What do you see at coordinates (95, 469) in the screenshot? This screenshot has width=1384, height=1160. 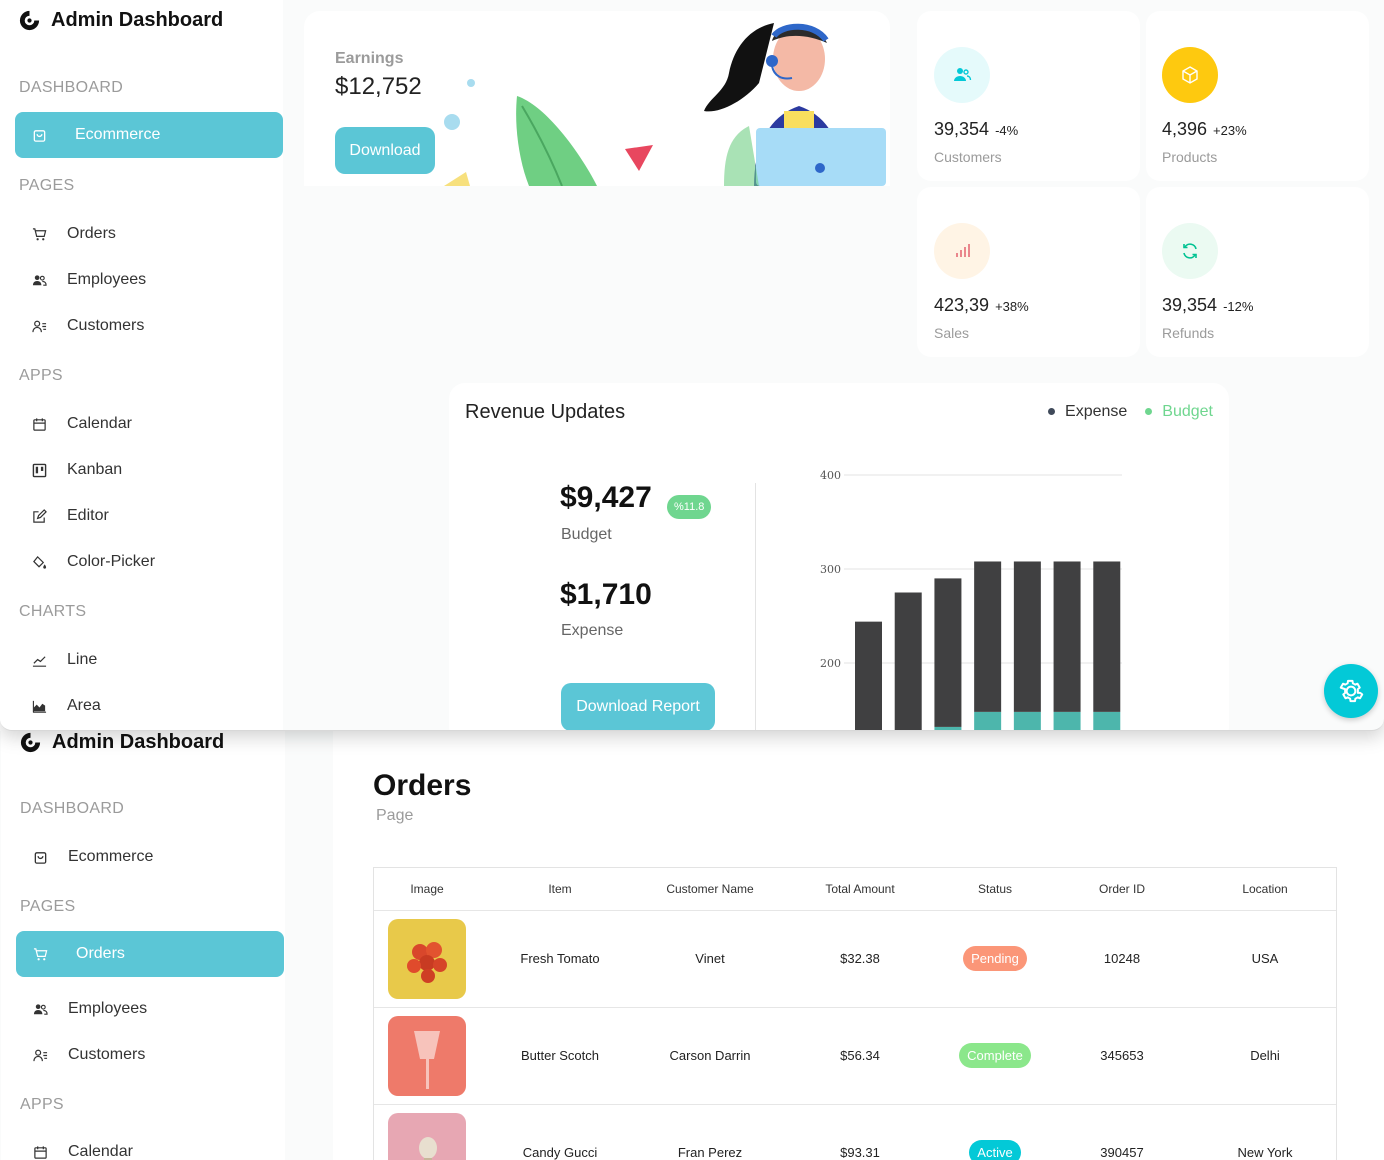 I see `sidebar-item-label: Kanban` at bounding box center [95, 469].